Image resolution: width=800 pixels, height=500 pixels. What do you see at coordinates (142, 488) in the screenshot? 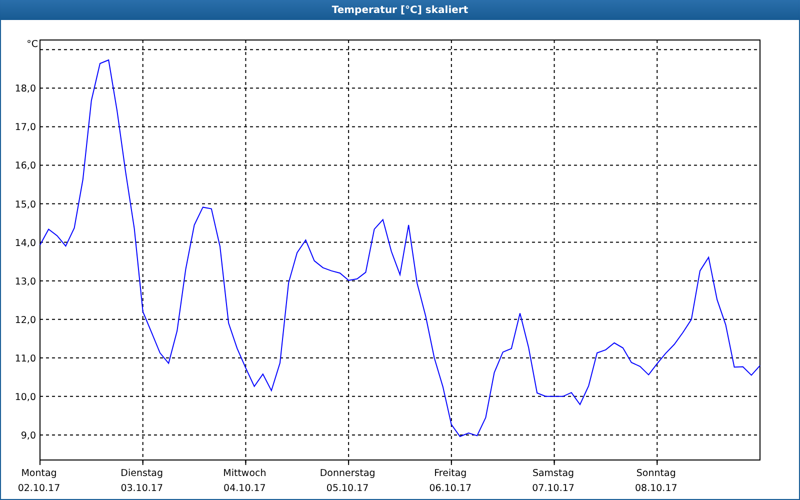
I see `date-label: 03.10.17` at bounding box center [142, 488].